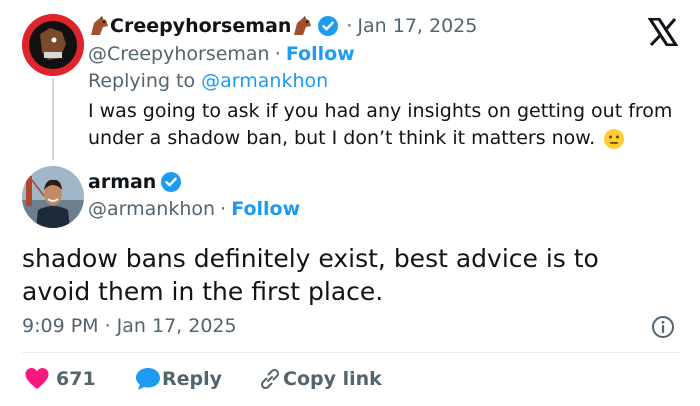 The image size is (700, 406). Describe the element at coordinates (351, 352) in the screenshot. I see `divider` at that location.